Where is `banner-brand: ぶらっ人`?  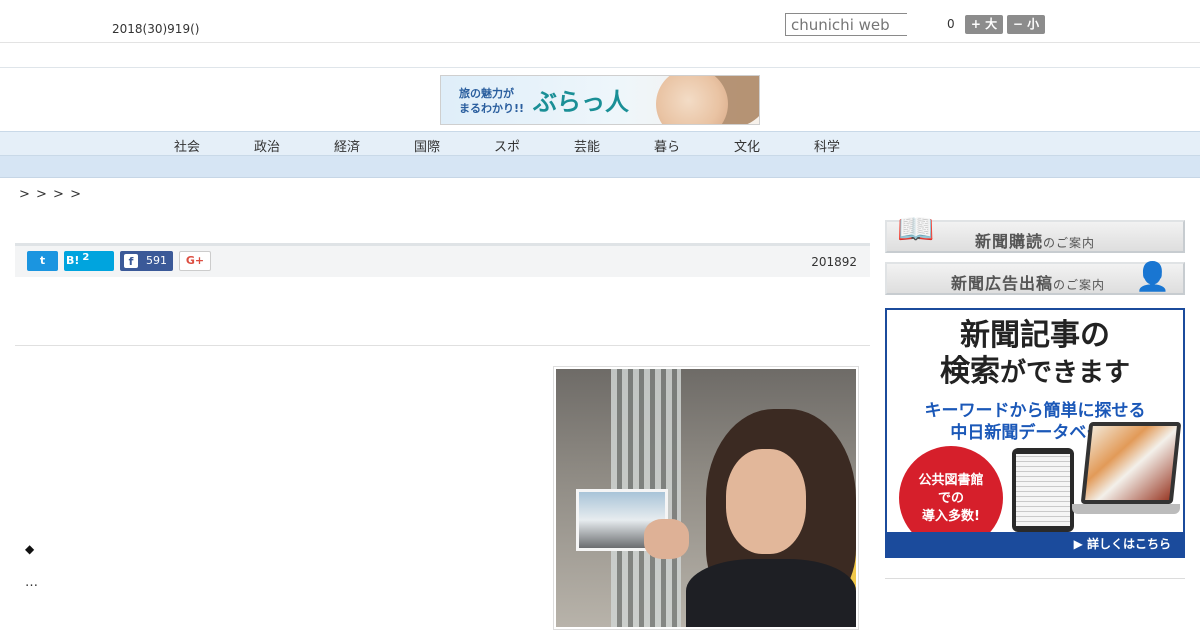
banner-brand: ぶらっ人 is located at coordinates (581, 101).